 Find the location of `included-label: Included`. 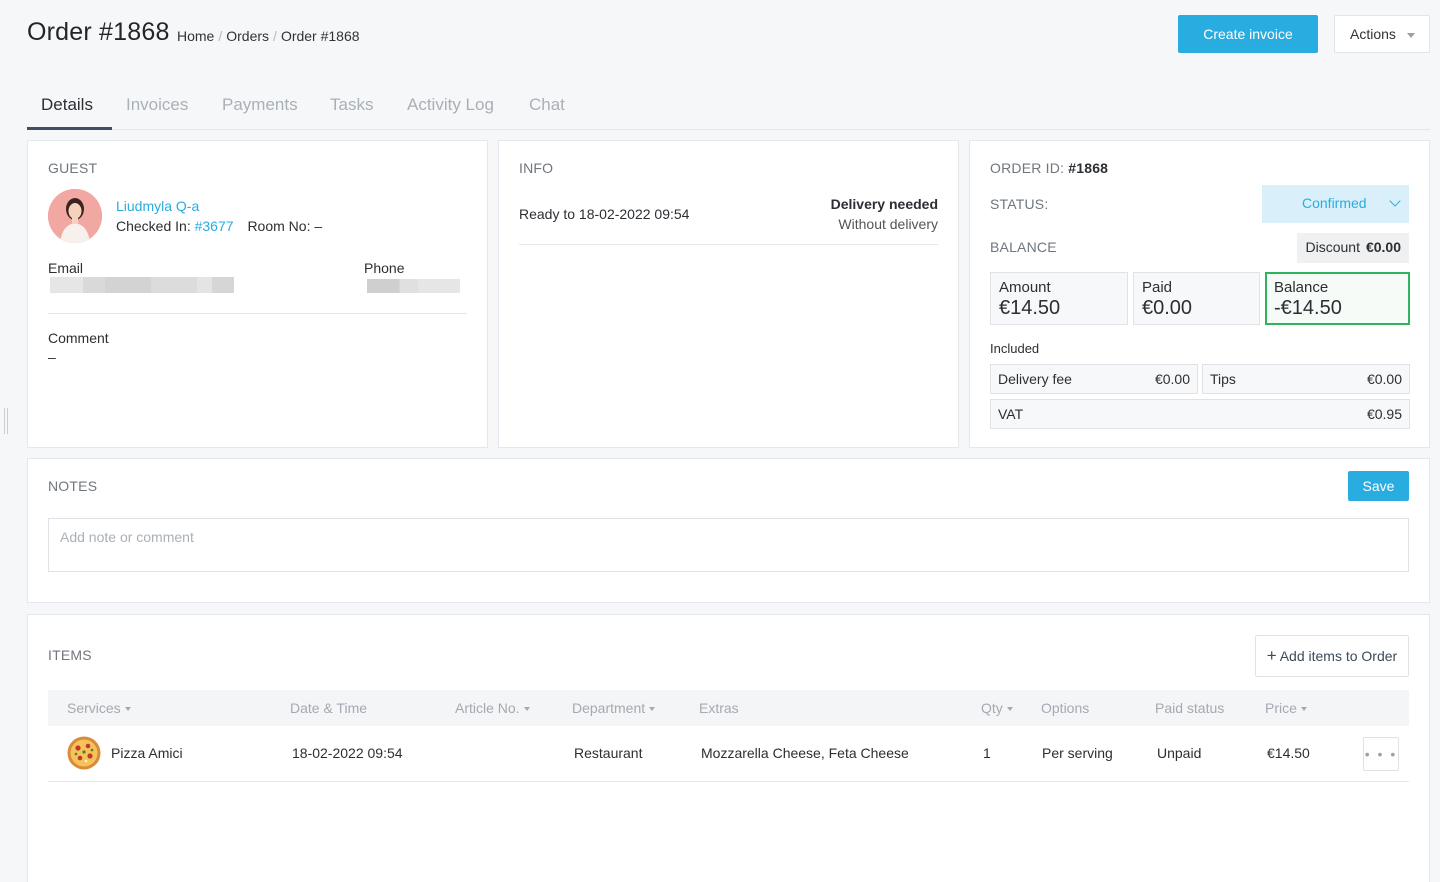

included-label: Included is located at coordinates (1015, 348).